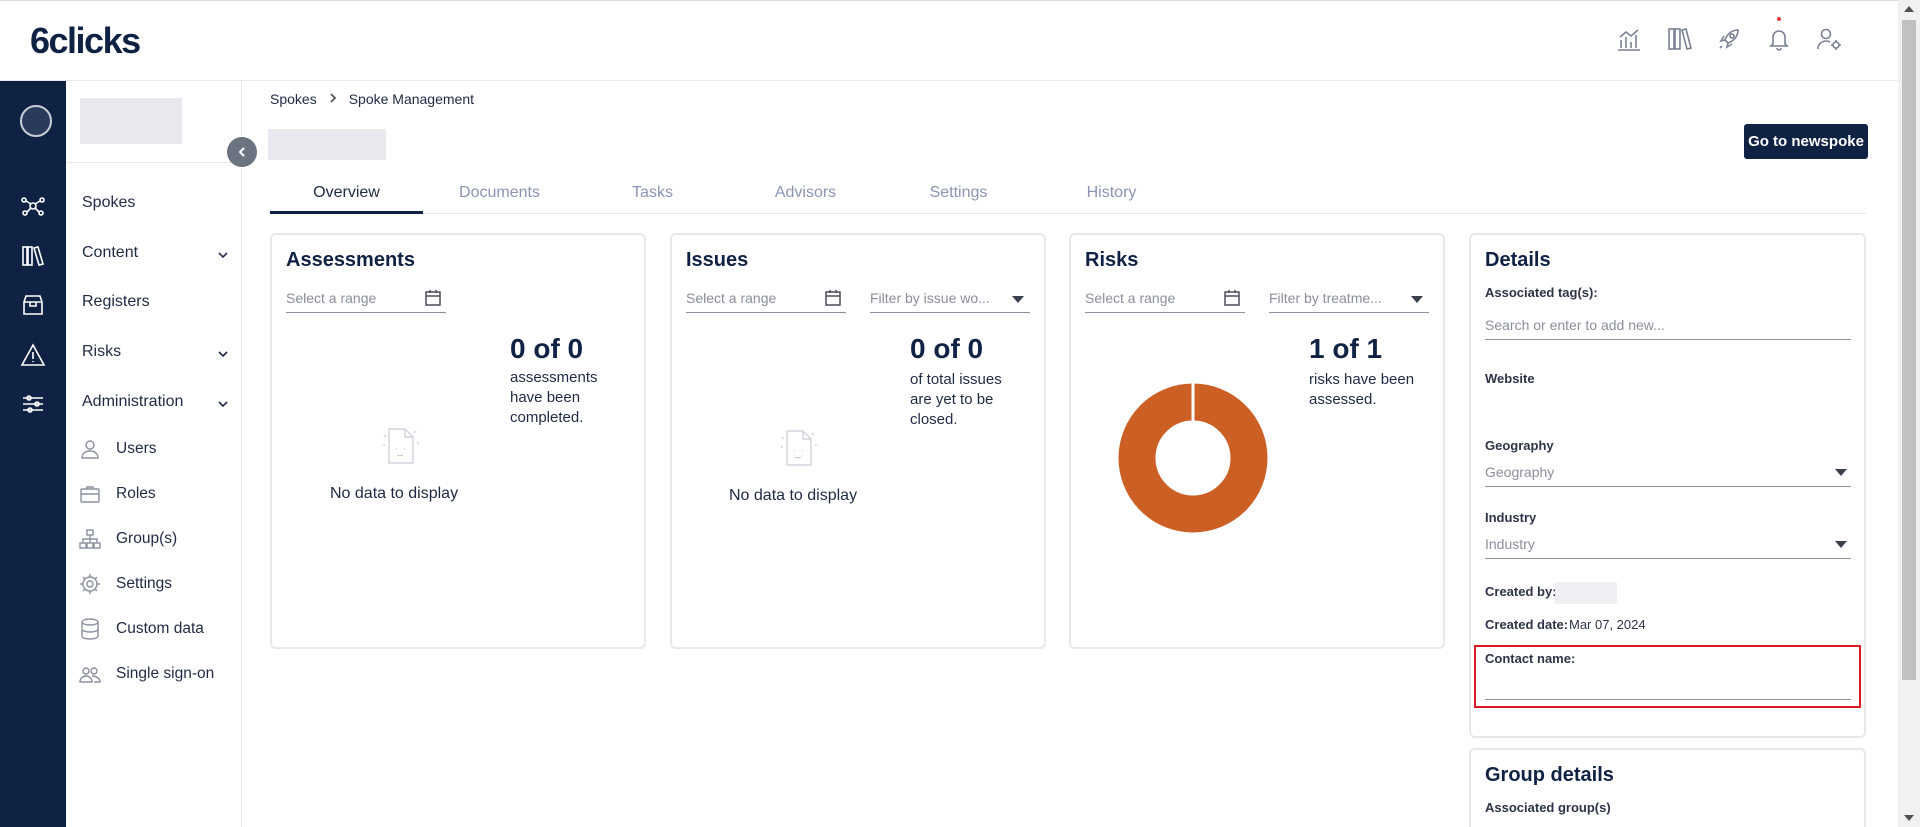 The height and width of the screenshot is (827, 1920). Describe the element at coordinates (33, 305) in the screenshot. I see `box-icon` at that location.